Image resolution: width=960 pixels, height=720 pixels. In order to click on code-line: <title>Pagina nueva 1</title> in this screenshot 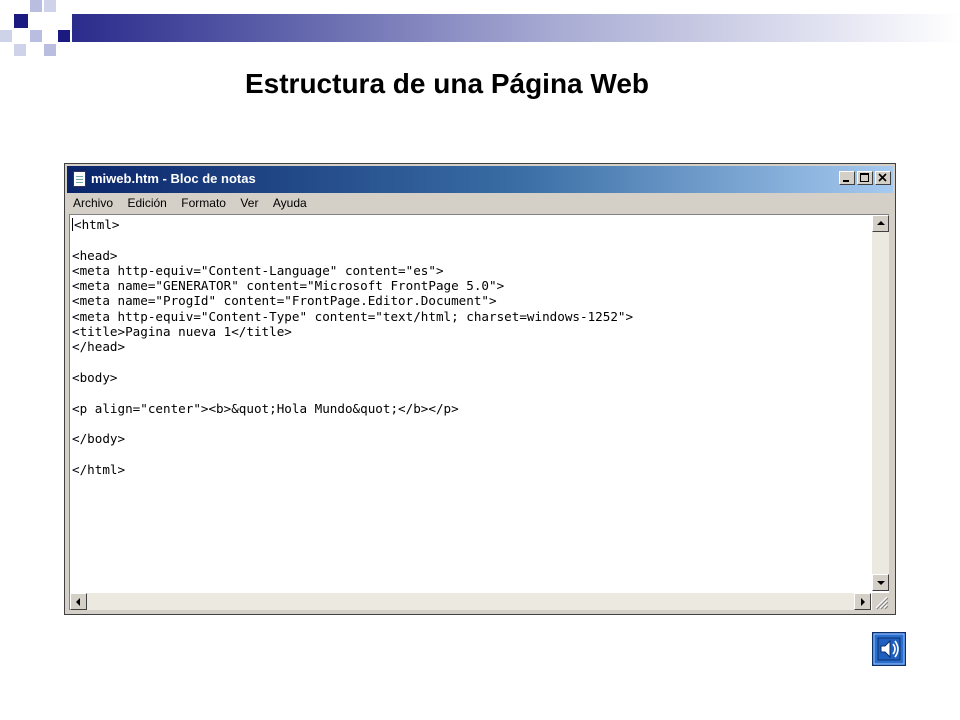, I will do `click(182, 332)`.